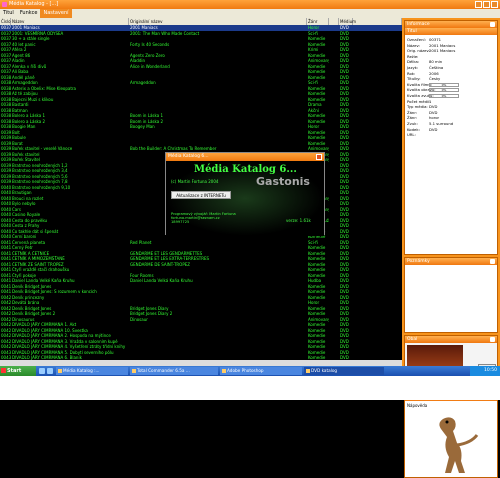  Describe the element at coordinates (451, 135) in the screenshot. I see `info-field: URL:` at that location.